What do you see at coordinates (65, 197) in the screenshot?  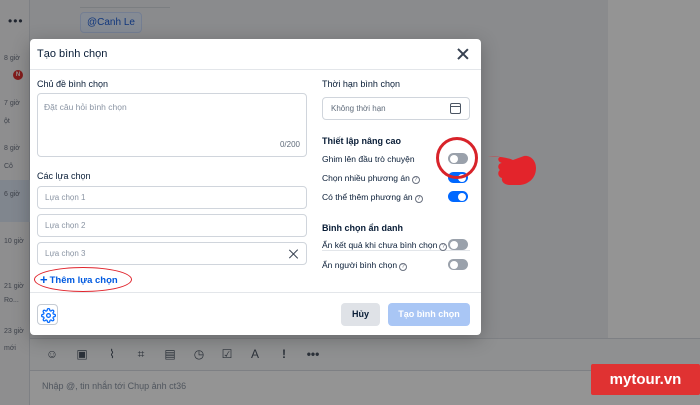 I see `option-placeholder: Lựa chọn 1` at bounding box center [65, 197].